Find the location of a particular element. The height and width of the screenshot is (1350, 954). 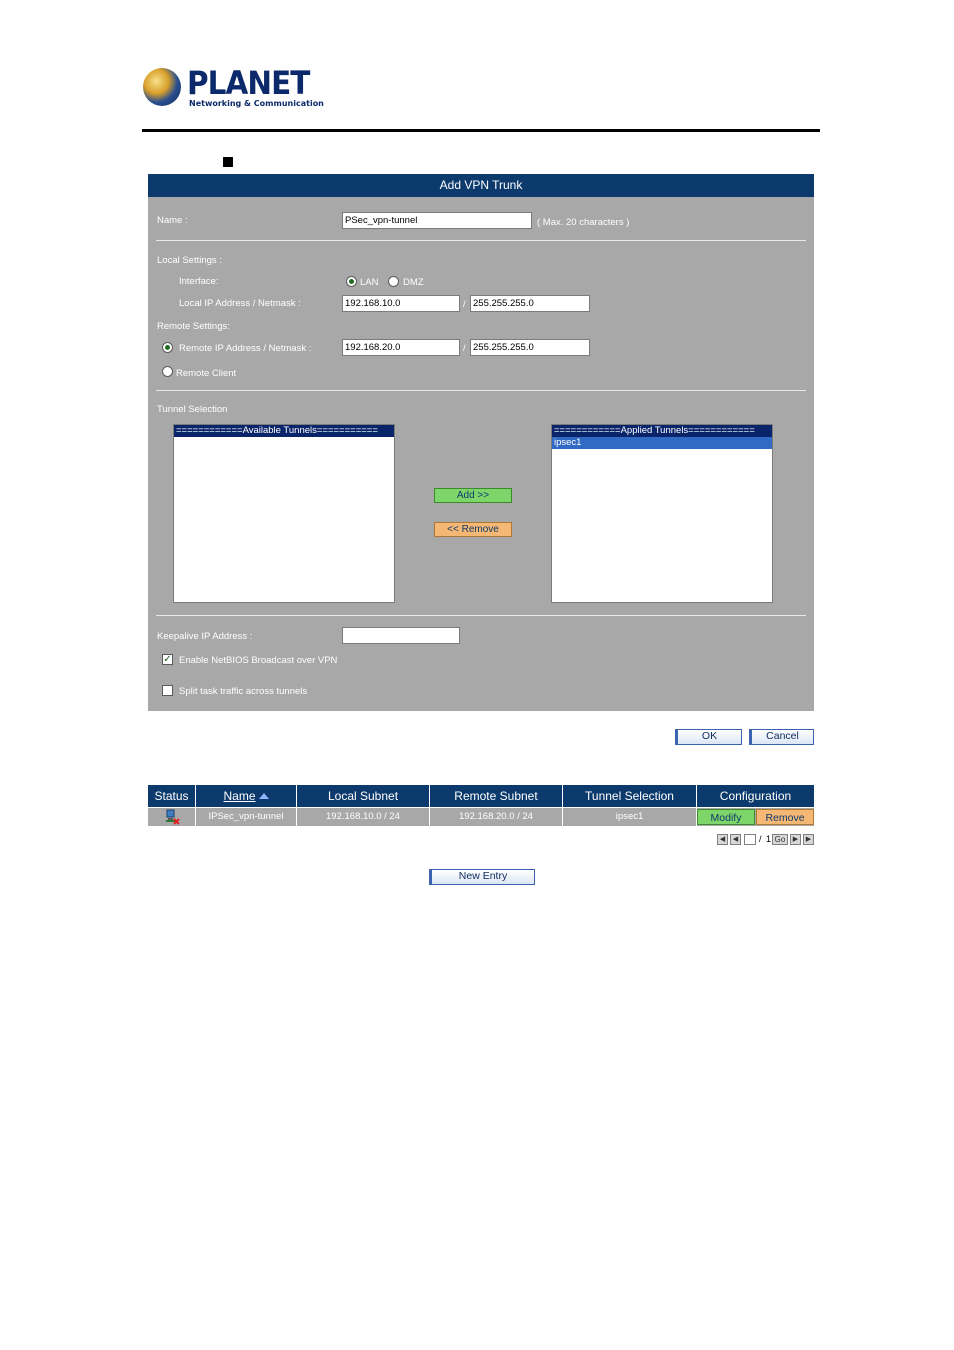

page-number-input is located at coordinates (750, 839).